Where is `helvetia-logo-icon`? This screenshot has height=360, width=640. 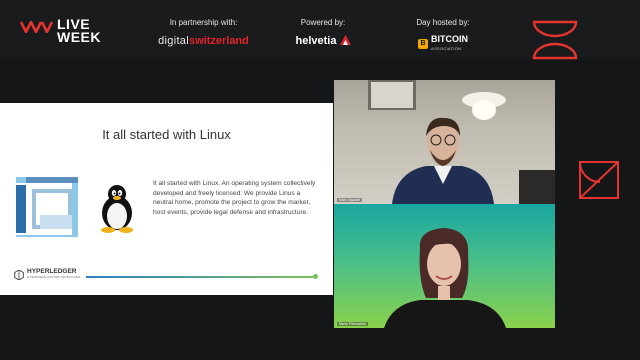
helvetia-logo-icon is located at coordinates (345, 40).